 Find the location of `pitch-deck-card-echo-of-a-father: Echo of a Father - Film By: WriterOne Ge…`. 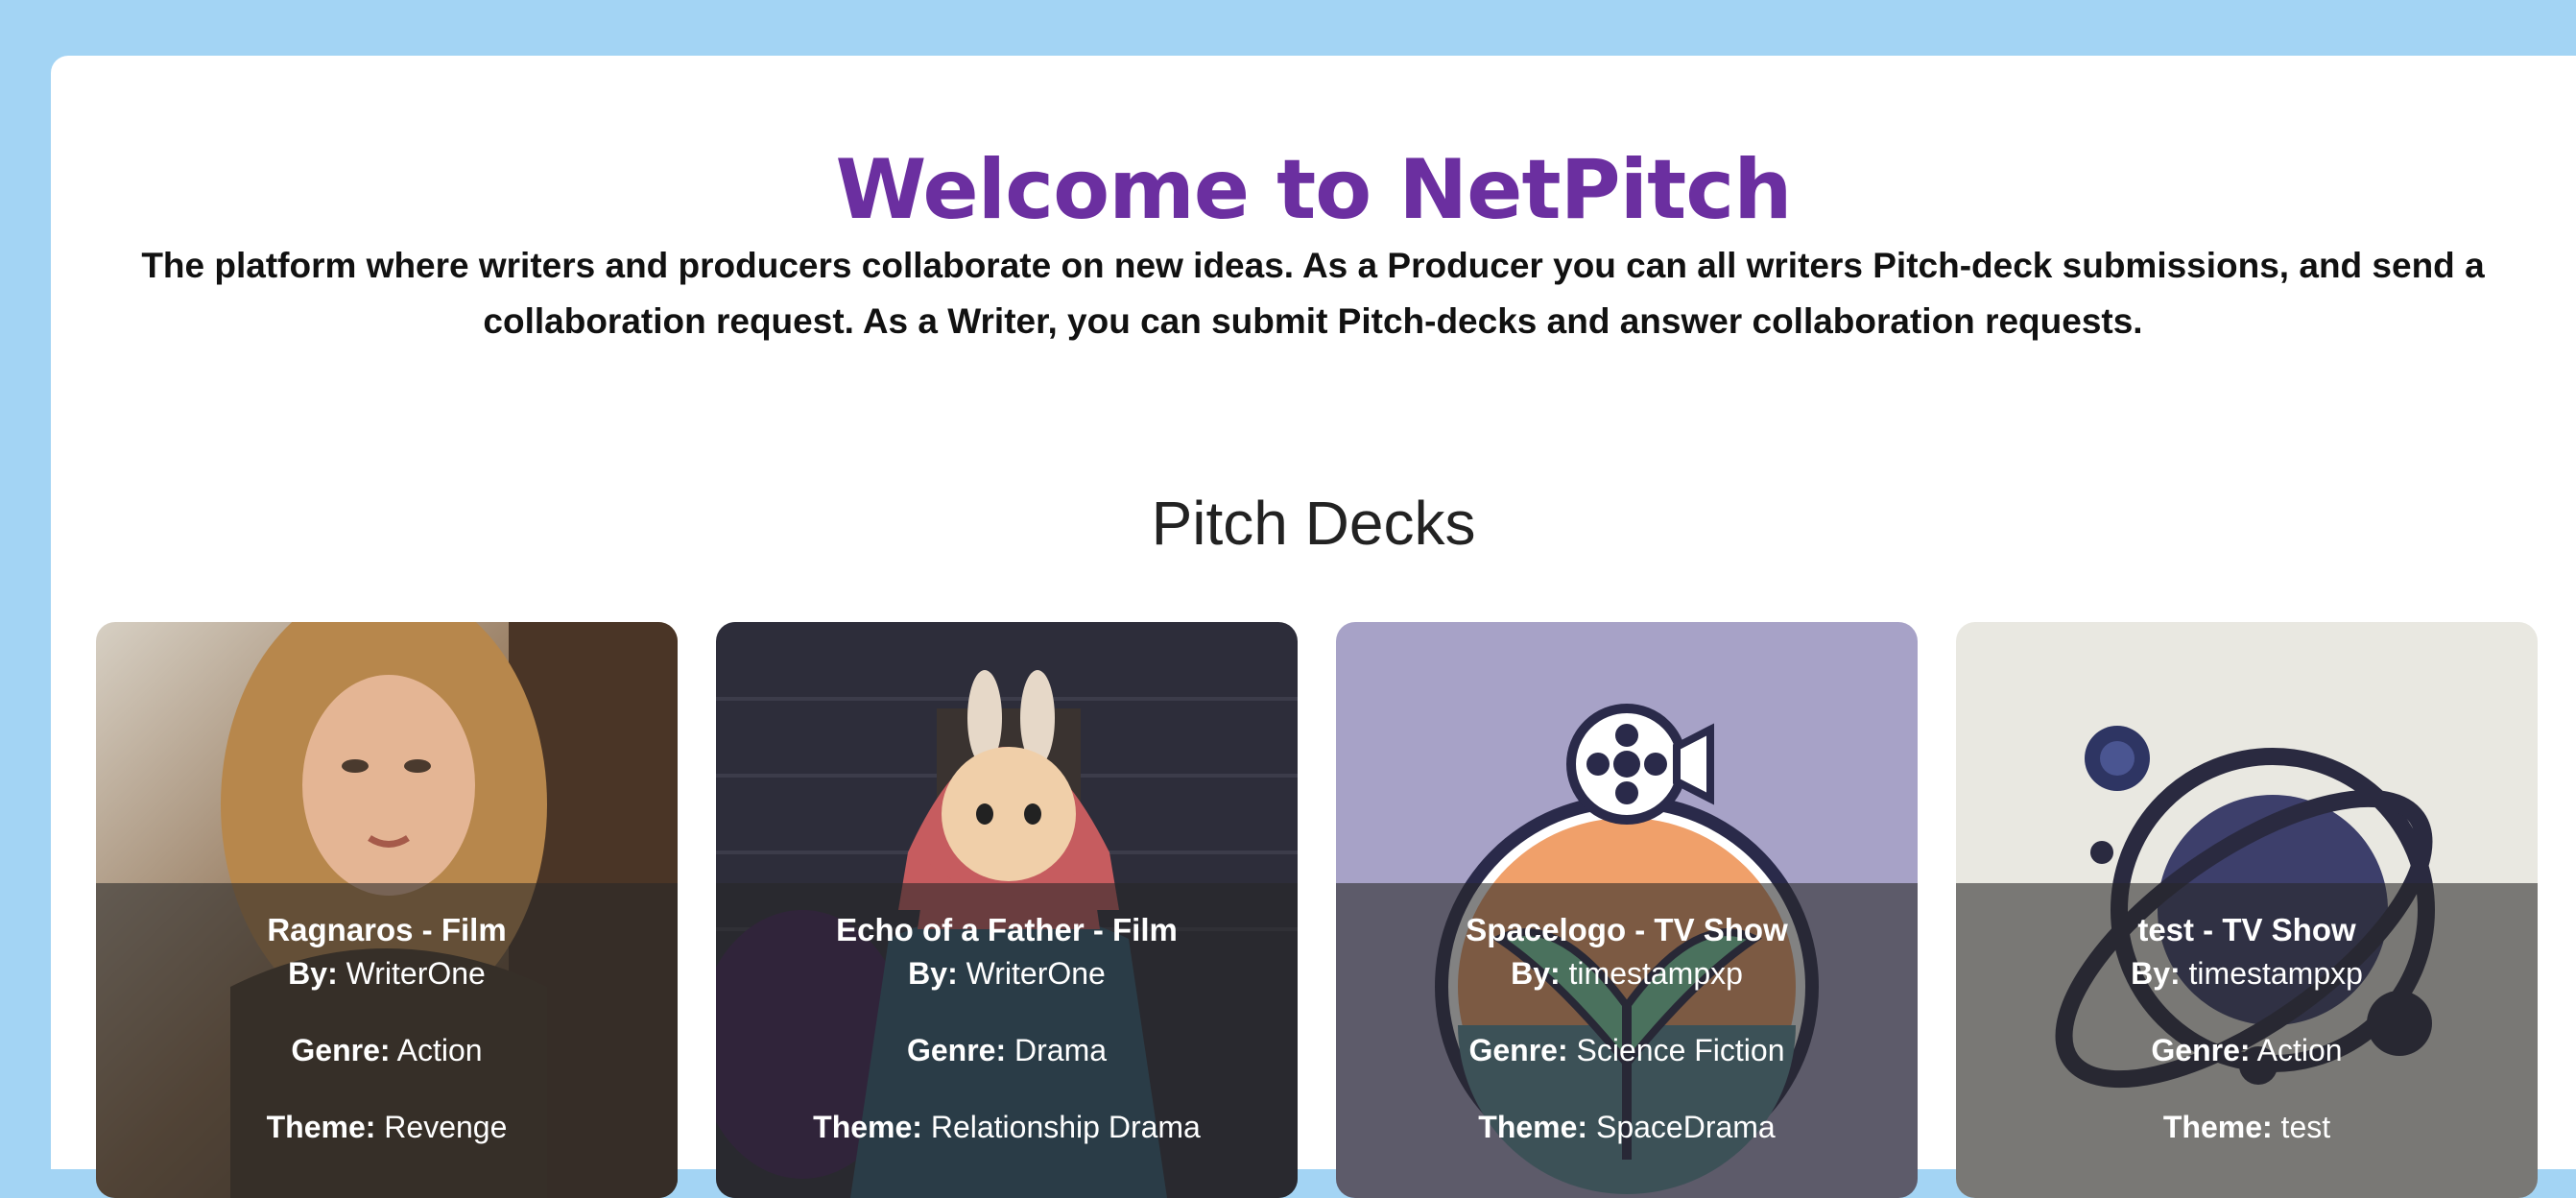

pitch-deck-card-echo-of-a-father: Echo of a Father - Film By: WriterOne Ge… is located at coordinates (1007, 910).